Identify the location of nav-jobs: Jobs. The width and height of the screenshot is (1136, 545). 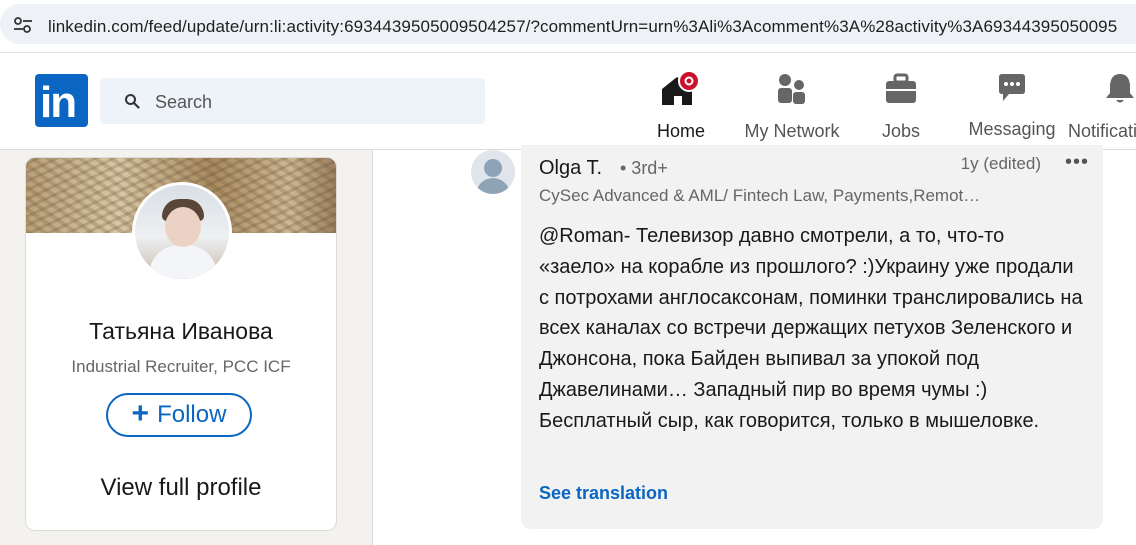
(901, 107).